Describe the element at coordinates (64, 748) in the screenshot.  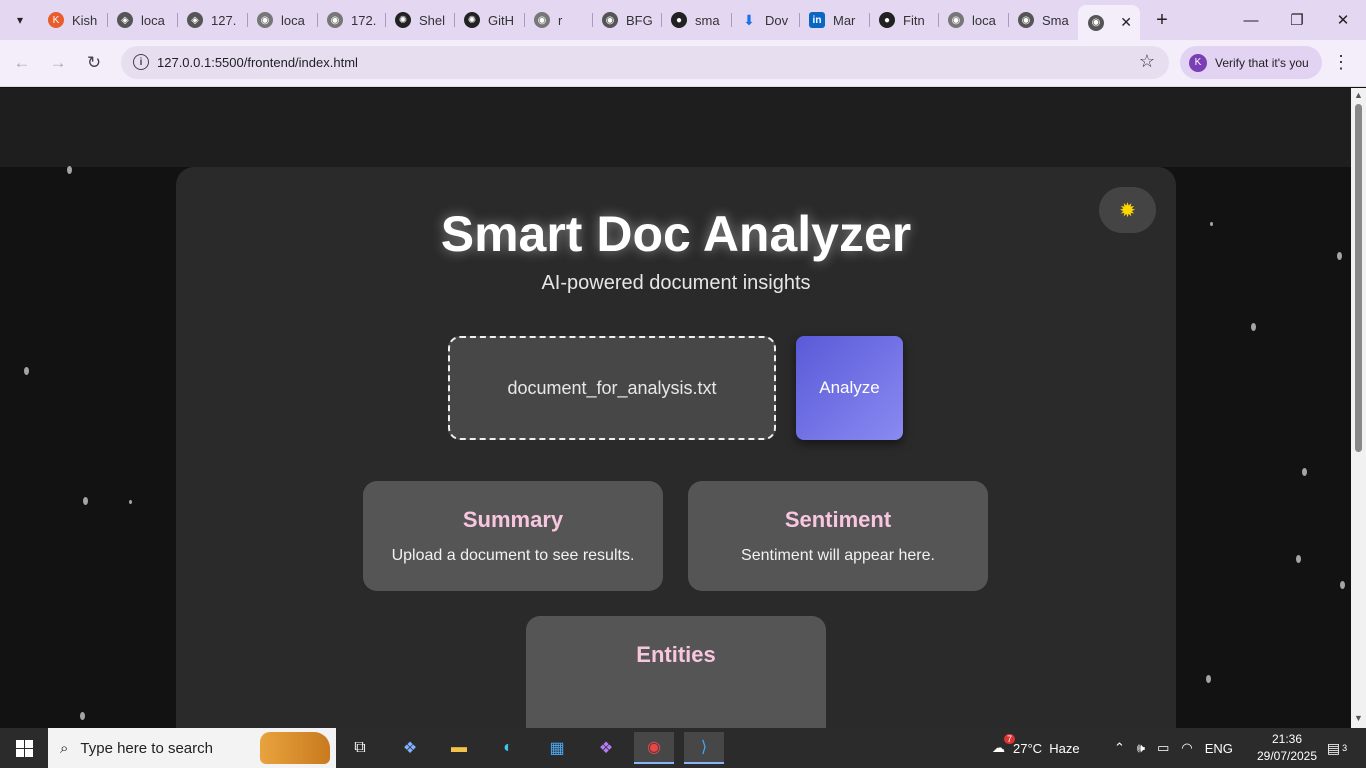
I see `search-icon: ⌕` at that location.